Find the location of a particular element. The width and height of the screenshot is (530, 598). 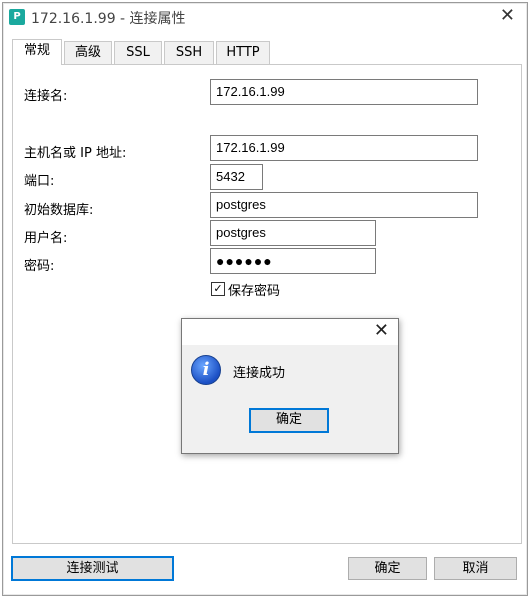

success-dialog: ✕ i 连接成功 确定 is located at coordinates (290, 386).